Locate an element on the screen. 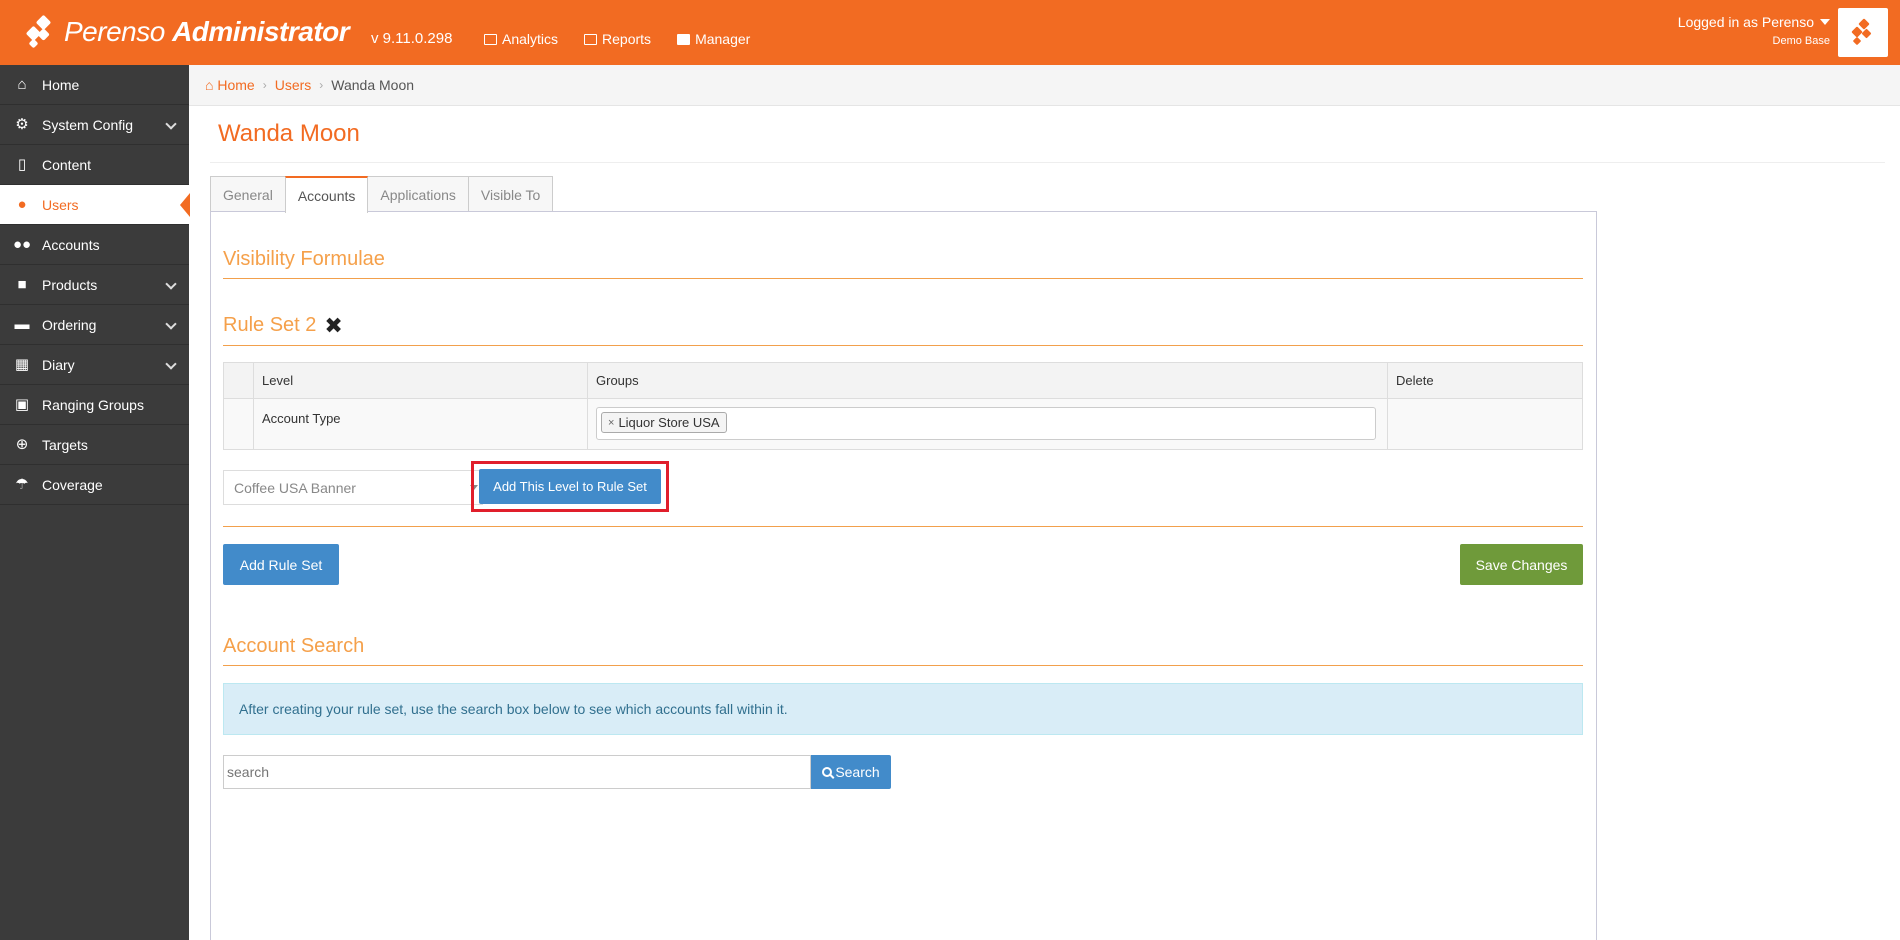  row-handle is located at coordinates (238, 424).